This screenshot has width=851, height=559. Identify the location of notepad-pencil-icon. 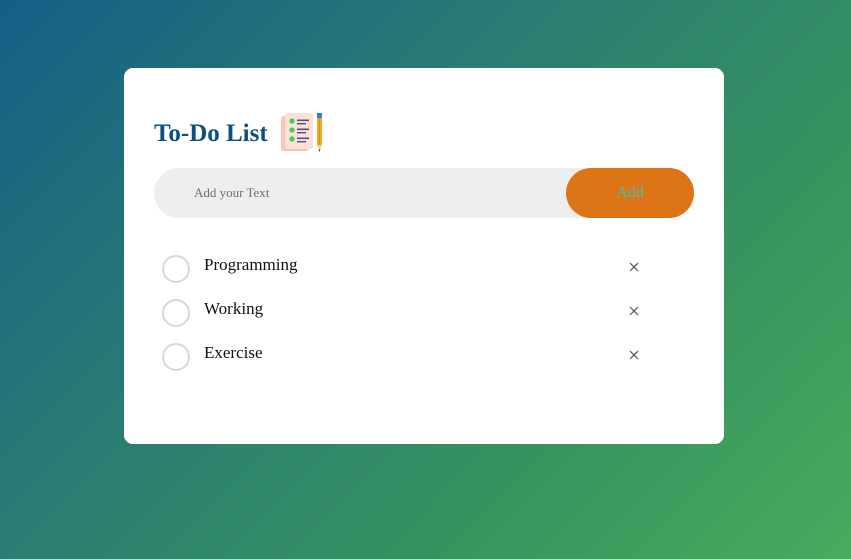
(301, 132).